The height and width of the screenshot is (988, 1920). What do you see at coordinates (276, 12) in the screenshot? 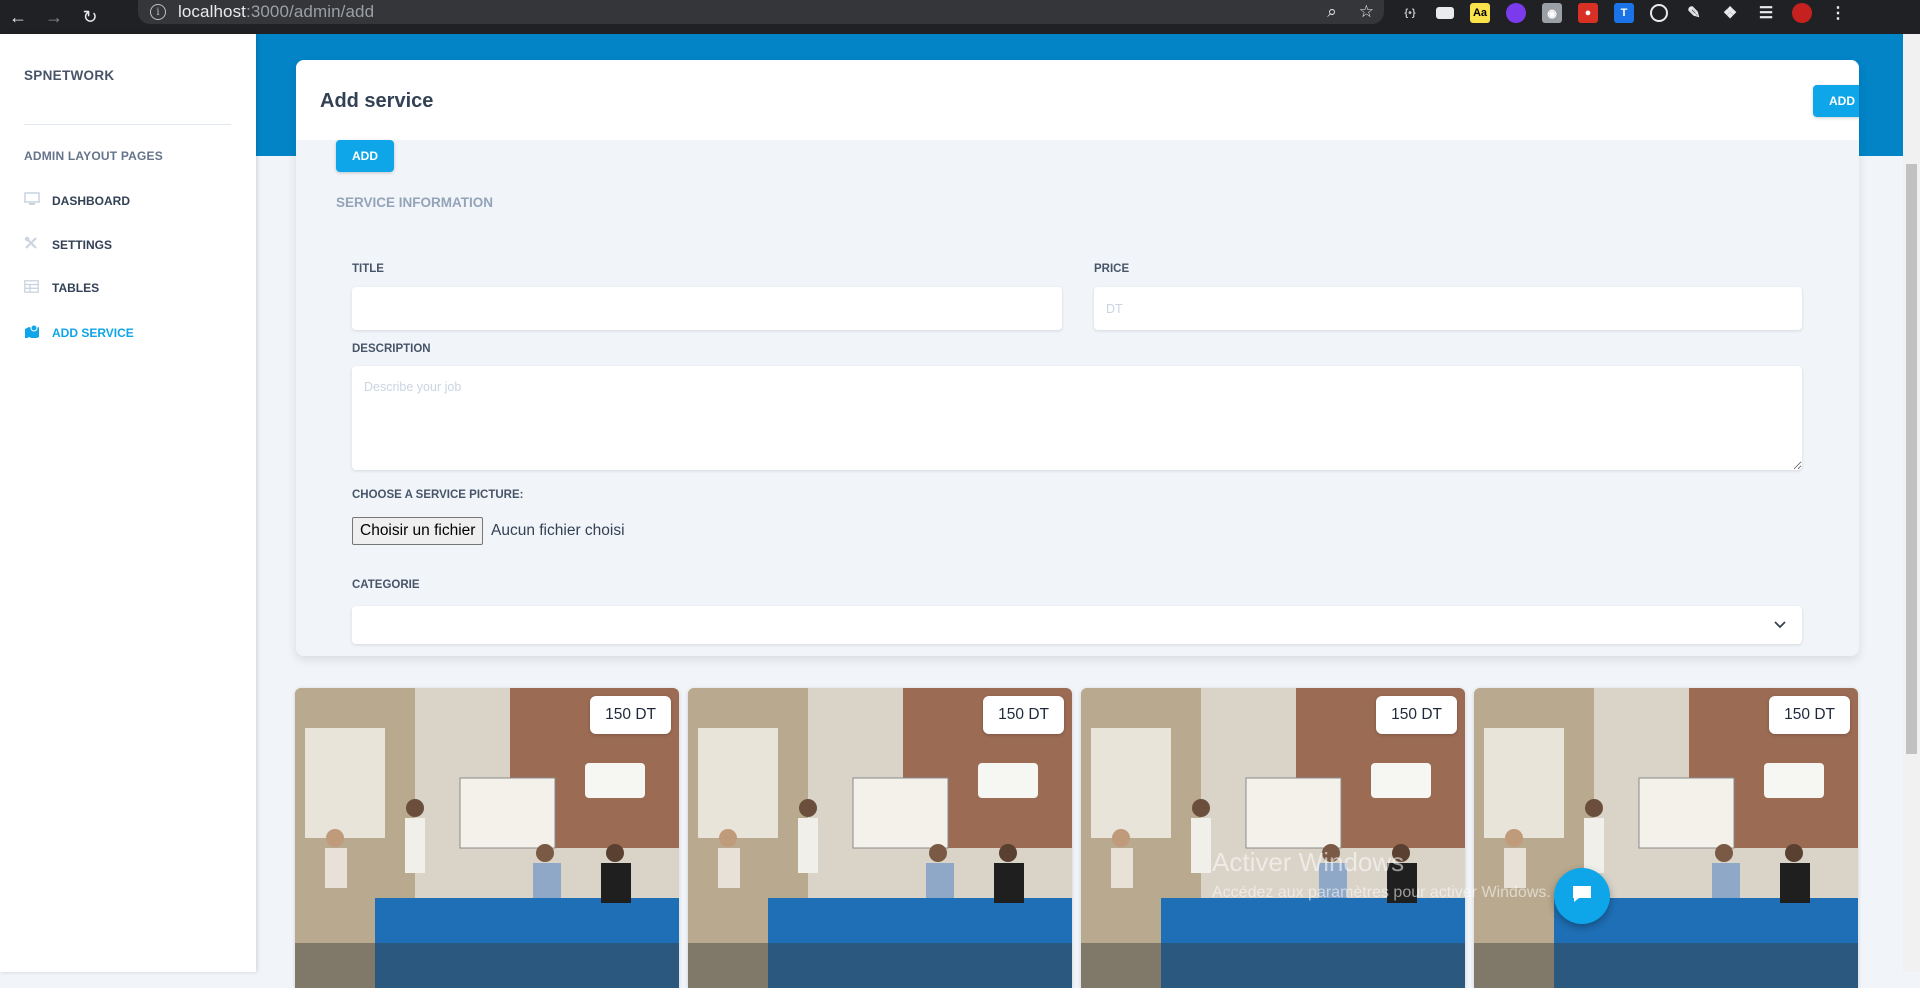
I see `url-text: localhost:3000/admin/add` at bounding box center [276, 12].